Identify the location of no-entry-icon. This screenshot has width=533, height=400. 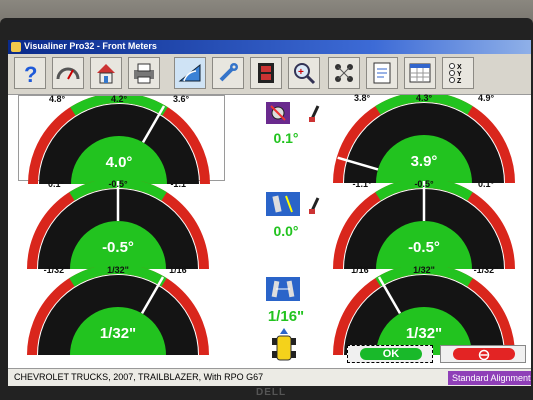
(484, 355).